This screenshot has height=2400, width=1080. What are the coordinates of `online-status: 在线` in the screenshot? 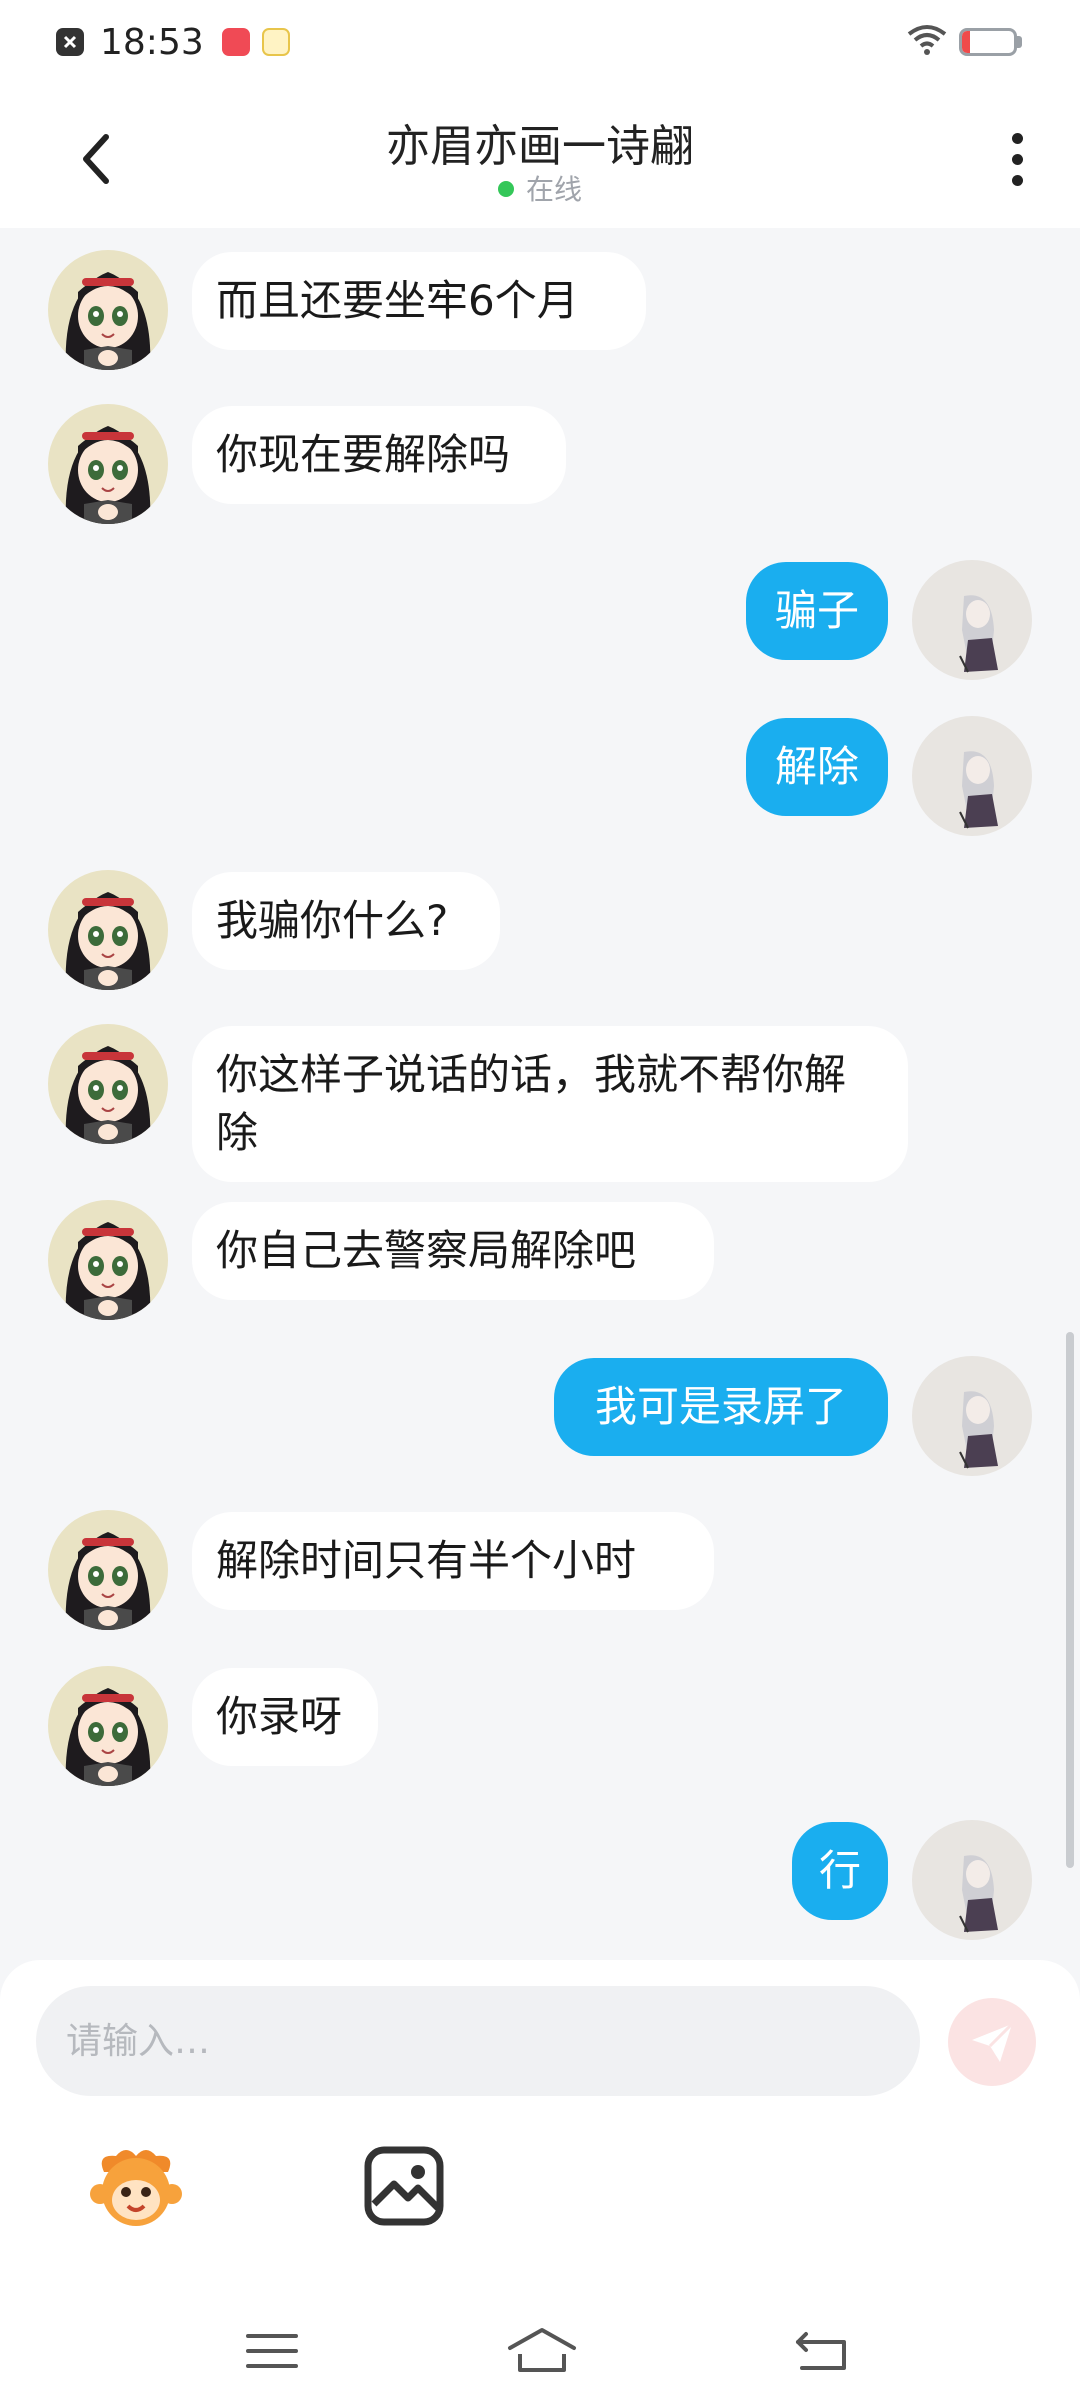 It's located at (540, 188).